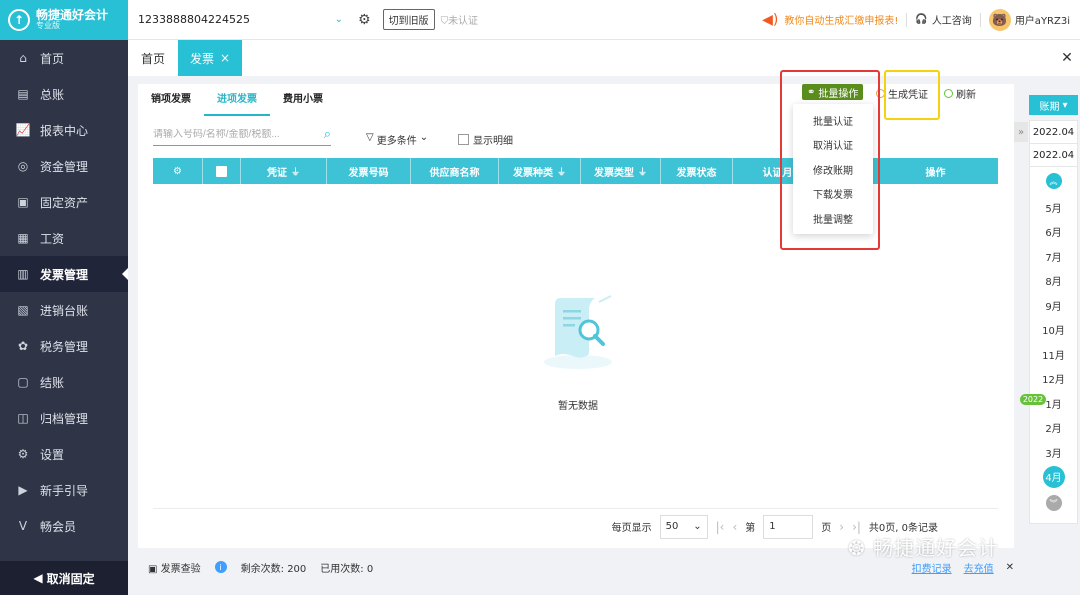 The width and height of the screenshot is (1080, 595). Describe the element at coordinates (64, 58) in the screenshot. I see `sidebar-item-home: ⌂ 首页` at that location.